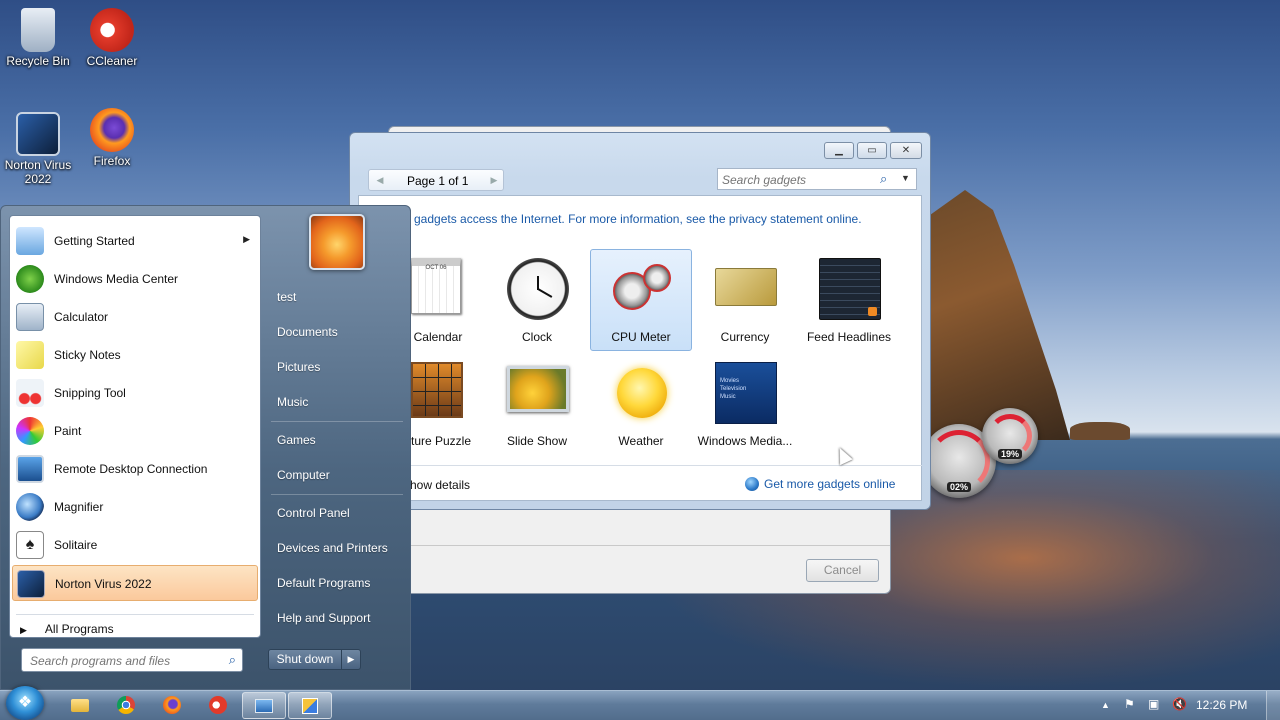 The image size is (1280, 720). Describe the element at coordinates (641, 337) in the screenshot. I see `gadget-name: CPU Meter` at that location.